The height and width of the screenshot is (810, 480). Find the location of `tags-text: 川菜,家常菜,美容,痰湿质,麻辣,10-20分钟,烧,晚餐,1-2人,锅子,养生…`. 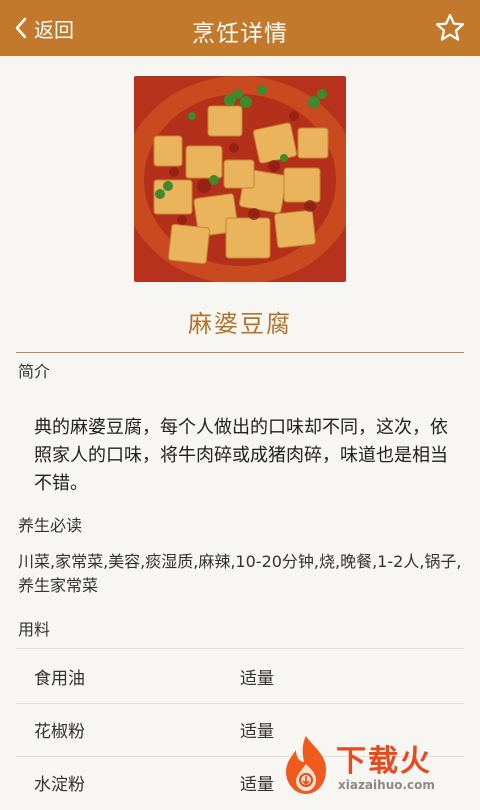

tags-text: 川菜,家常菜,美容,痰湿质,麻辣,10-20分钟,烧,晚餐,1-2人,锅子,养生… is located at coordinates (240, 573).